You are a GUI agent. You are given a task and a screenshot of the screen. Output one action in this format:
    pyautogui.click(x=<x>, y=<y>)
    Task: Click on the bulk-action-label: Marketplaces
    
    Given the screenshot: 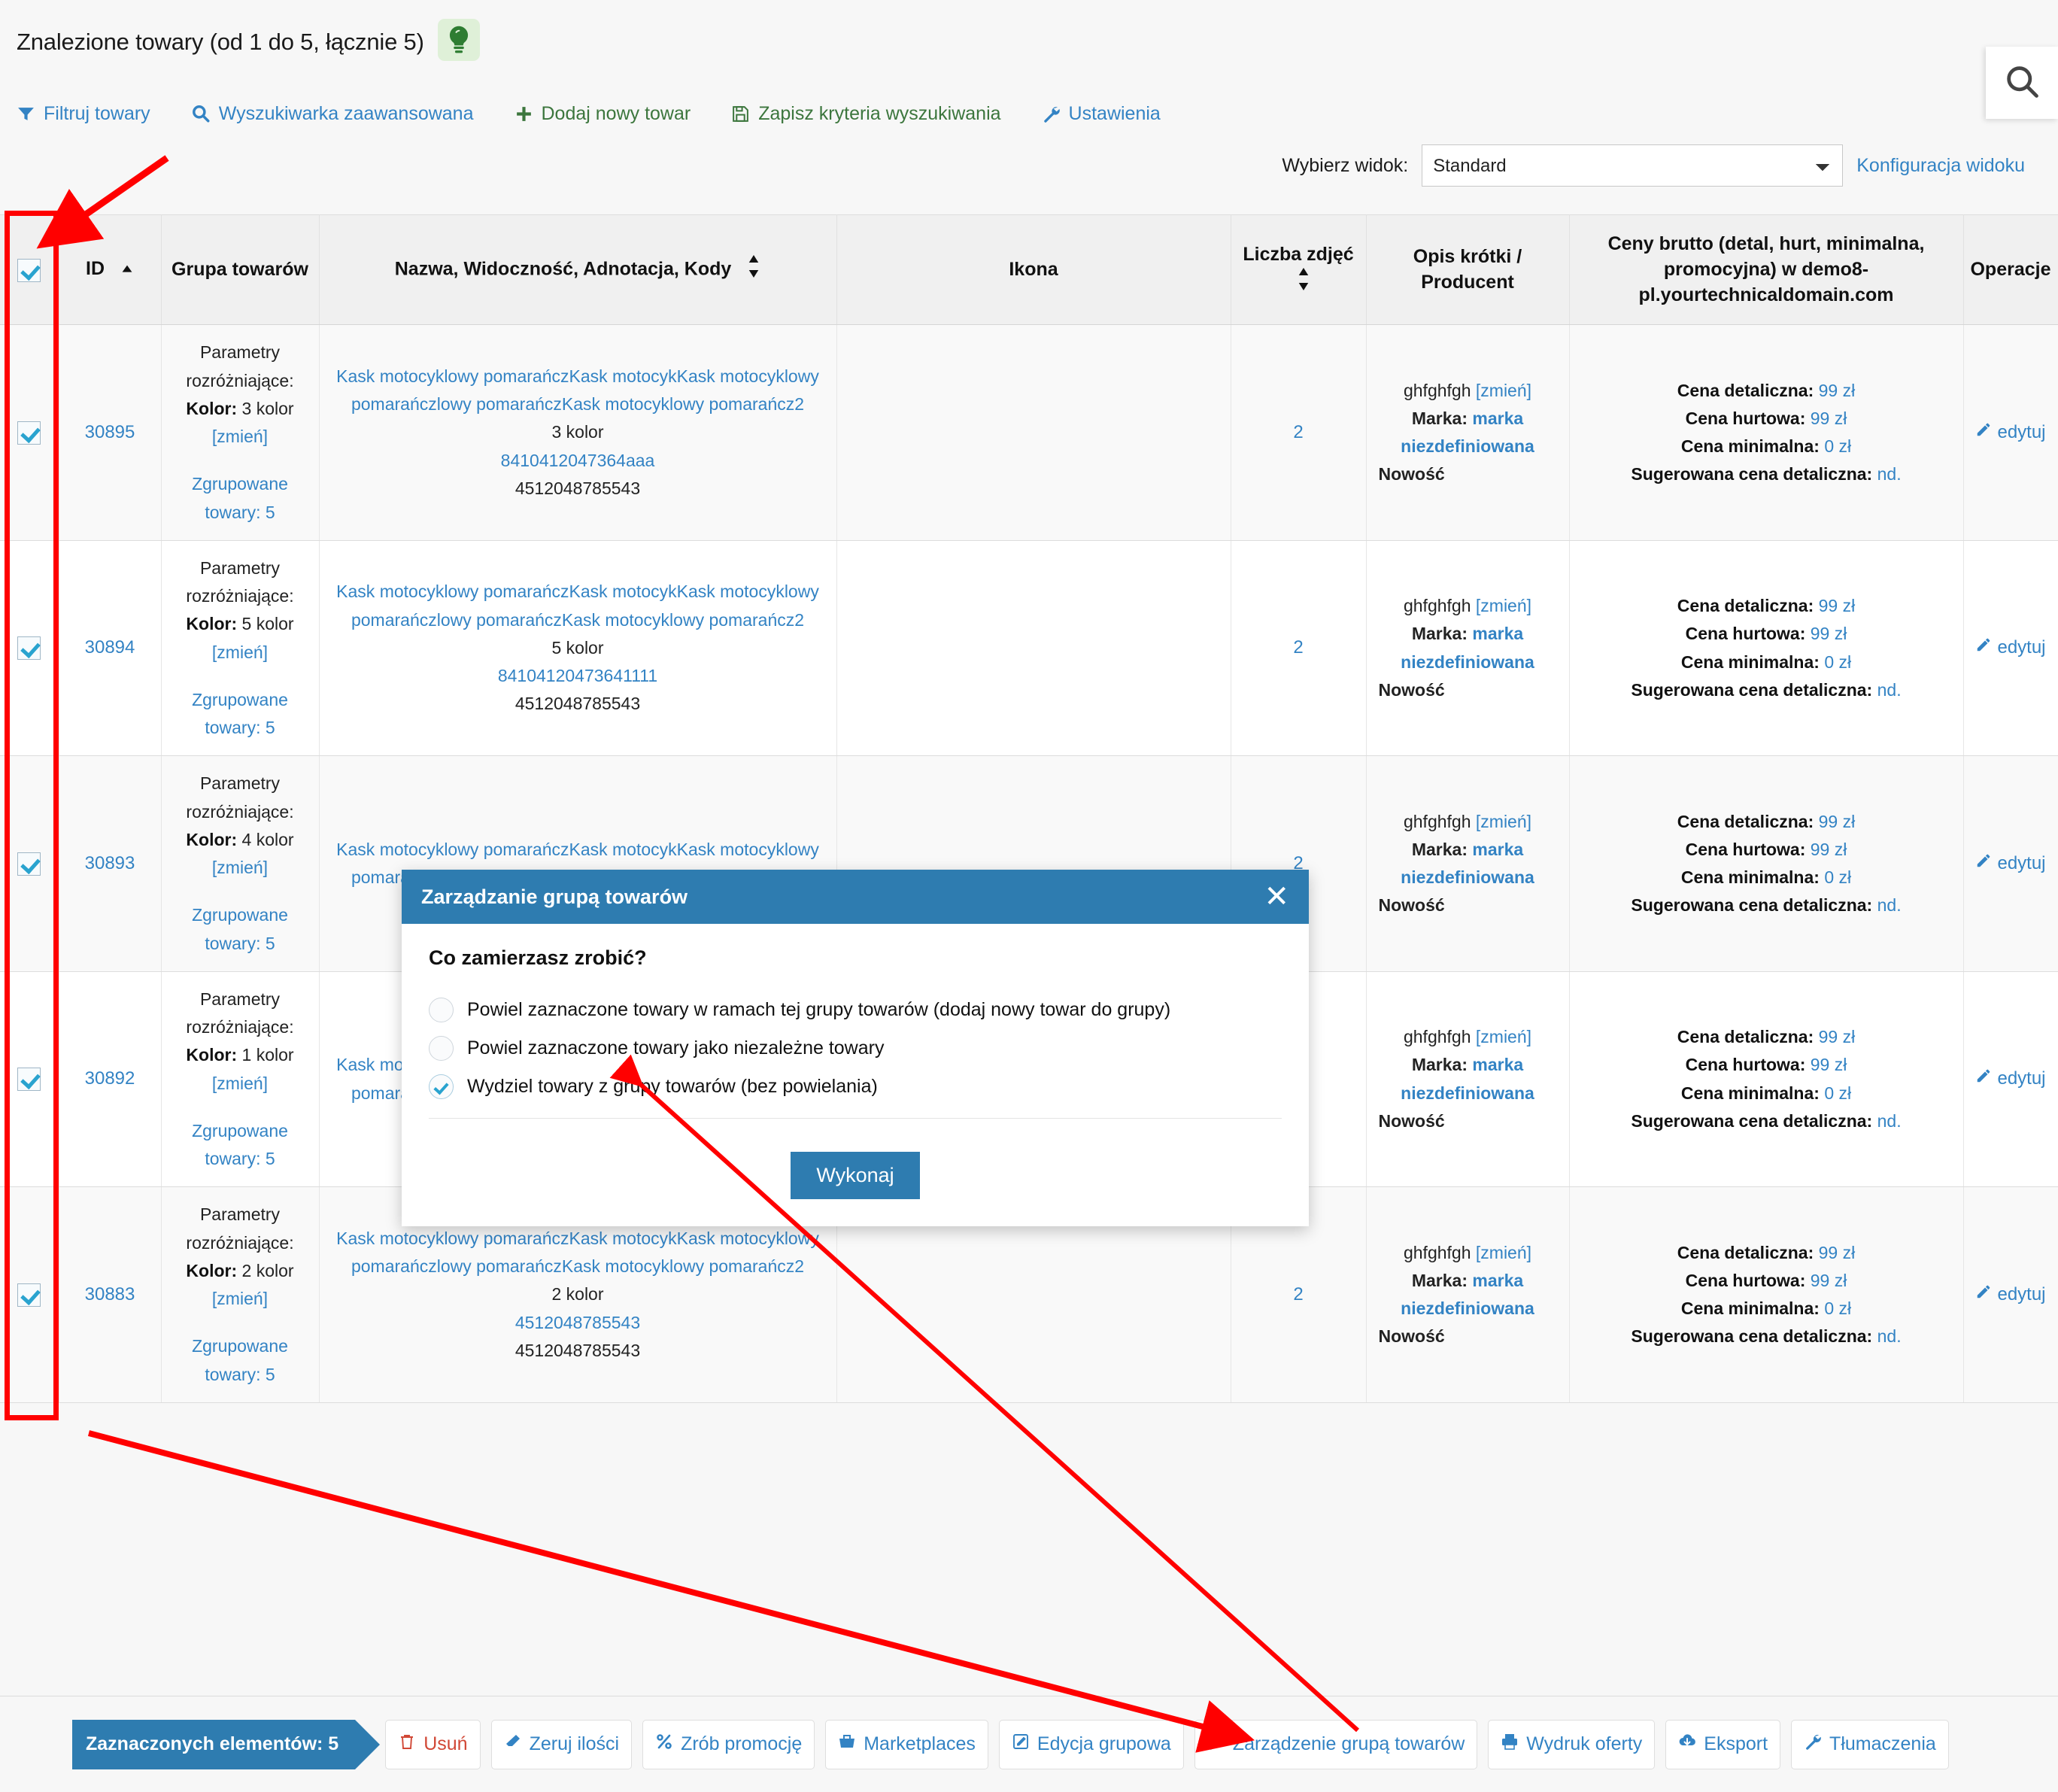 What is the action you would take?
    pyautogui.click(x=920, y=1743)
    